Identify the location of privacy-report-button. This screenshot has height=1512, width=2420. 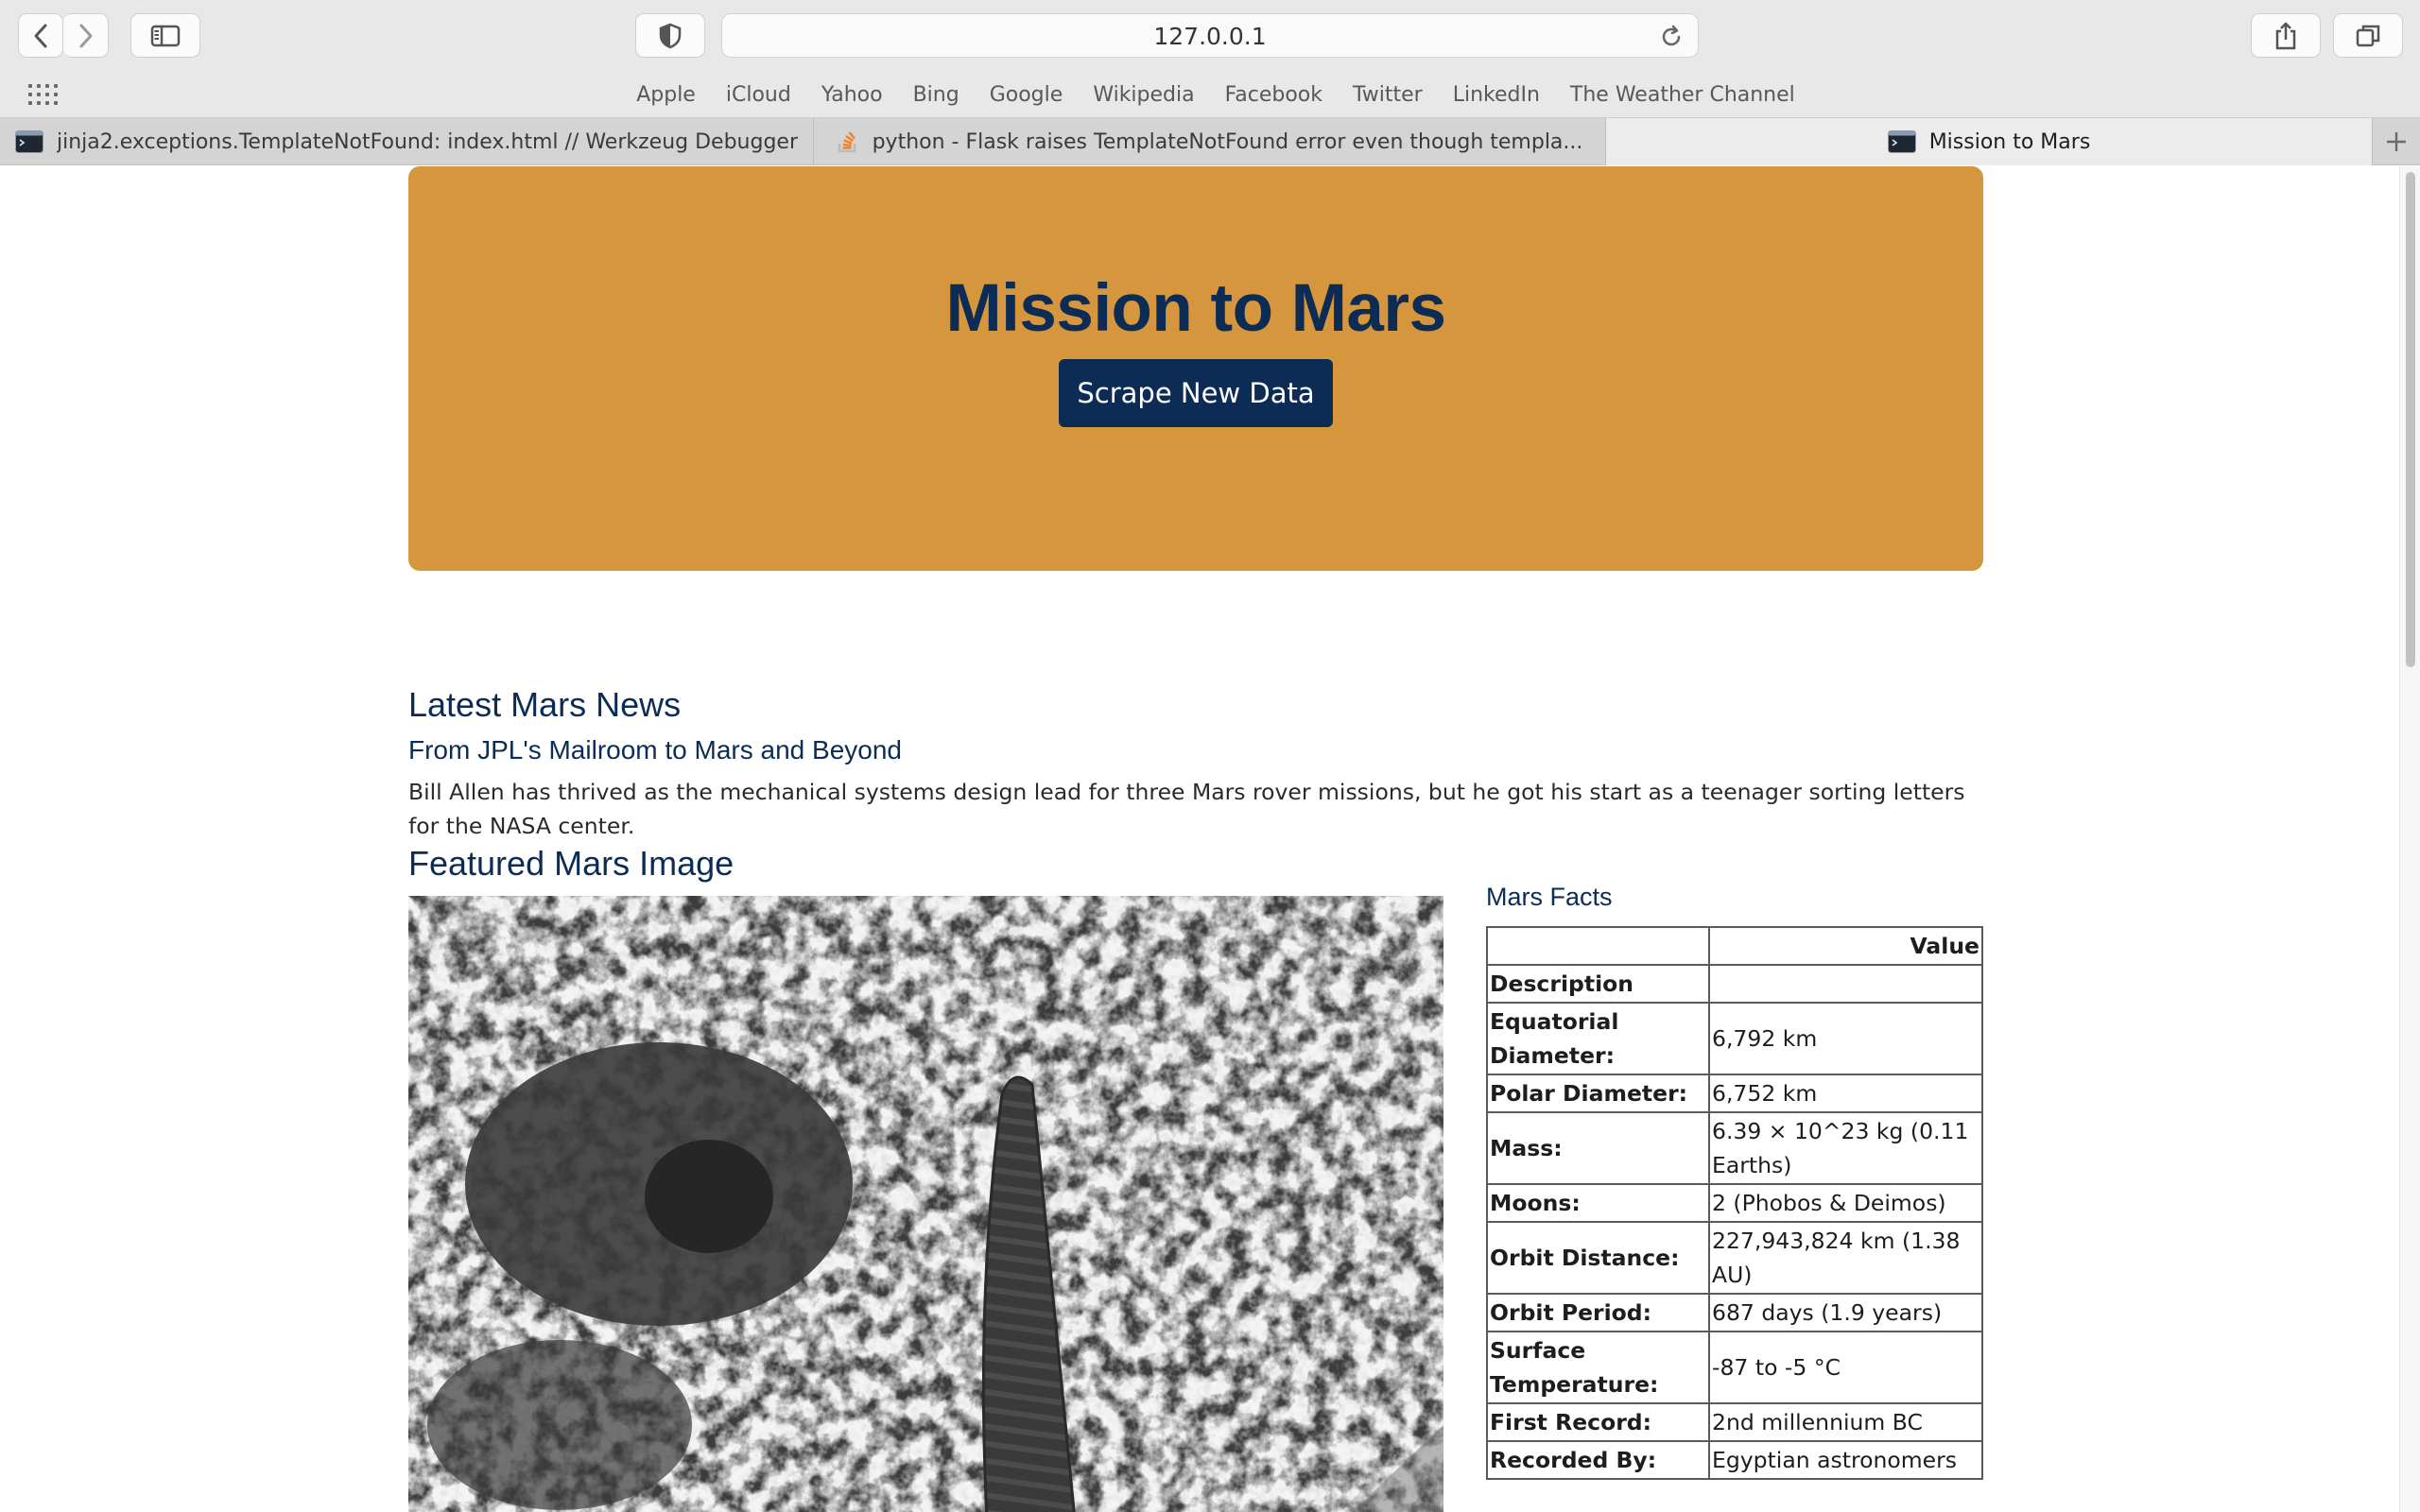
(670, 35).